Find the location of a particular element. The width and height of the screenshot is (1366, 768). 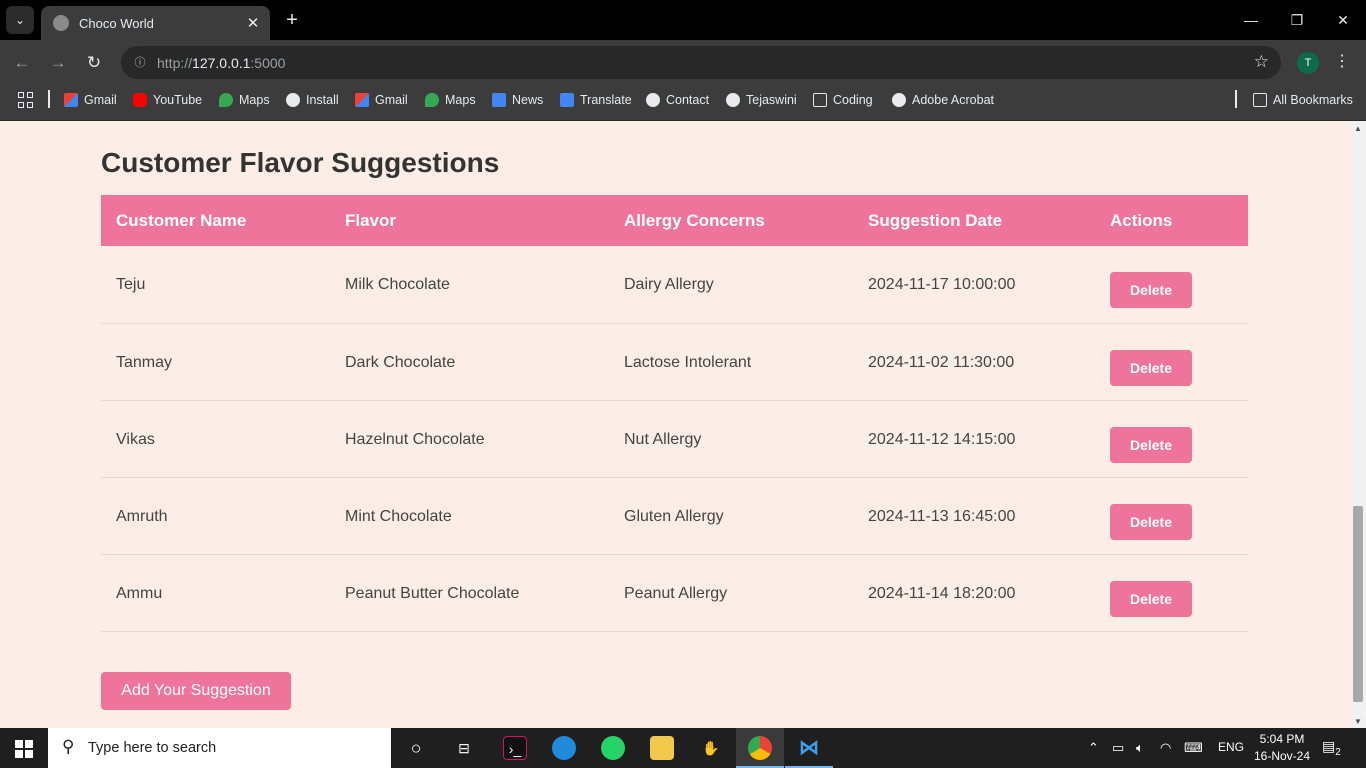

bookmark-star-icon: ☆ is located at coordinates (1261, 62).